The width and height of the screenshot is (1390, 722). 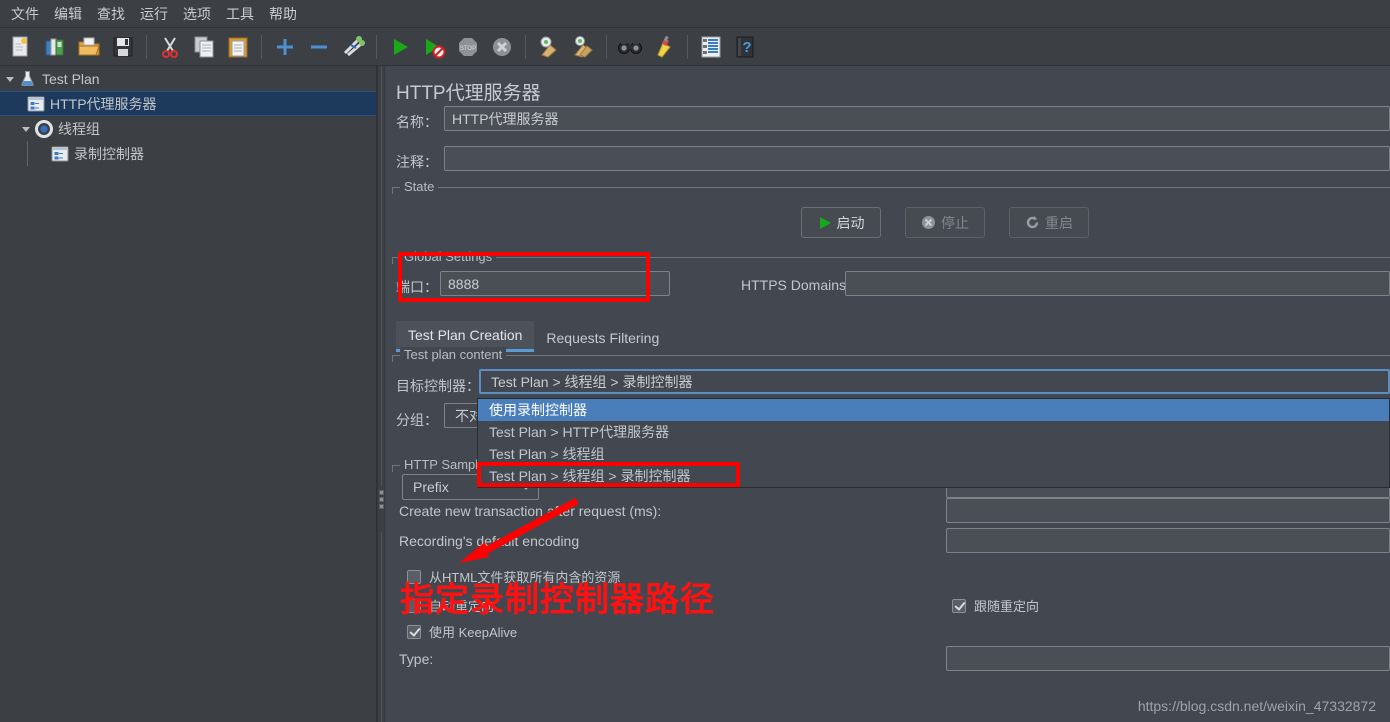 I want to click on new-file-icon, so click(x=21, y=47).